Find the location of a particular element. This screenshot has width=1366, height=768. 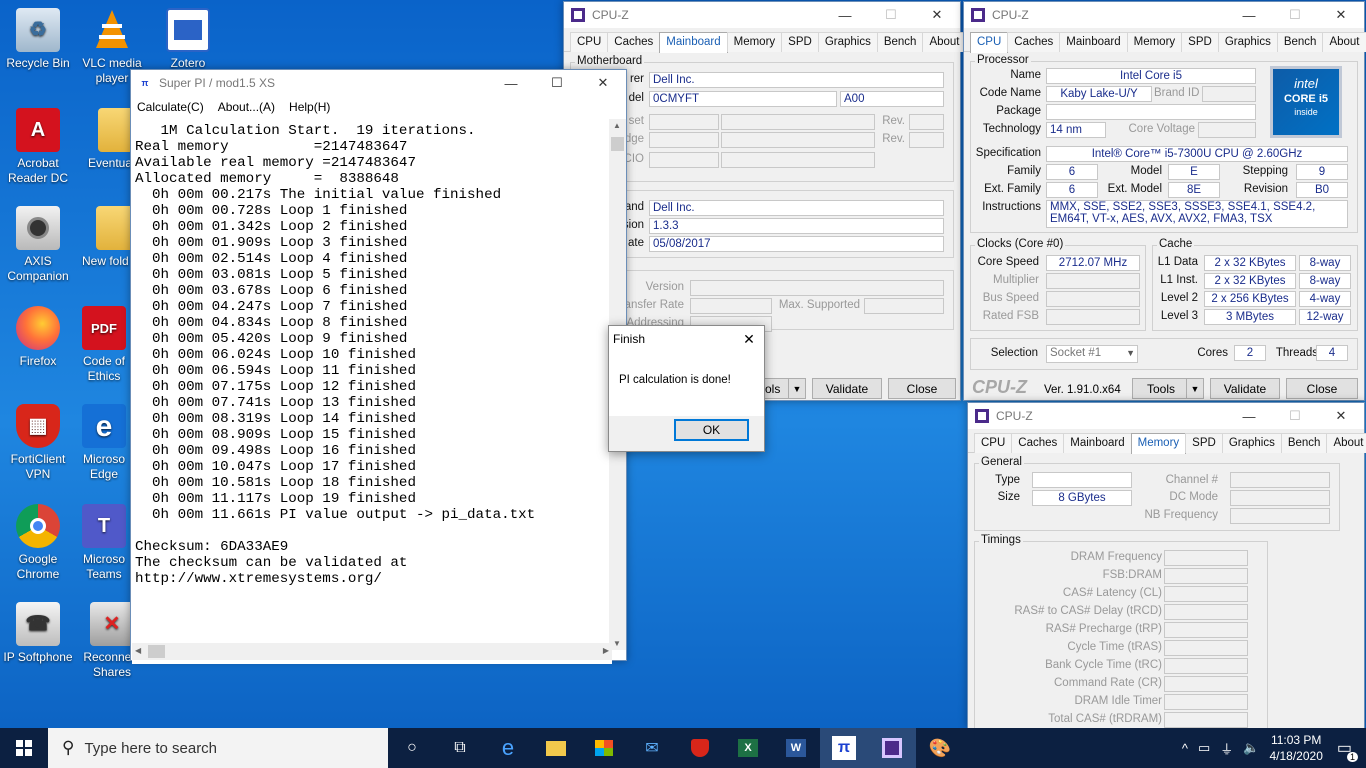

version-text: Ver. 1.91.0.x64 is located at coordinates (1082, 390).